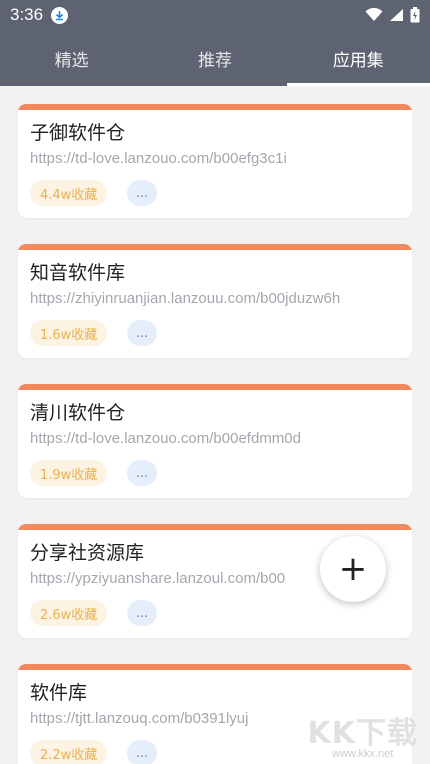  I want to click on tab-label: 精选, so click(71, 60).